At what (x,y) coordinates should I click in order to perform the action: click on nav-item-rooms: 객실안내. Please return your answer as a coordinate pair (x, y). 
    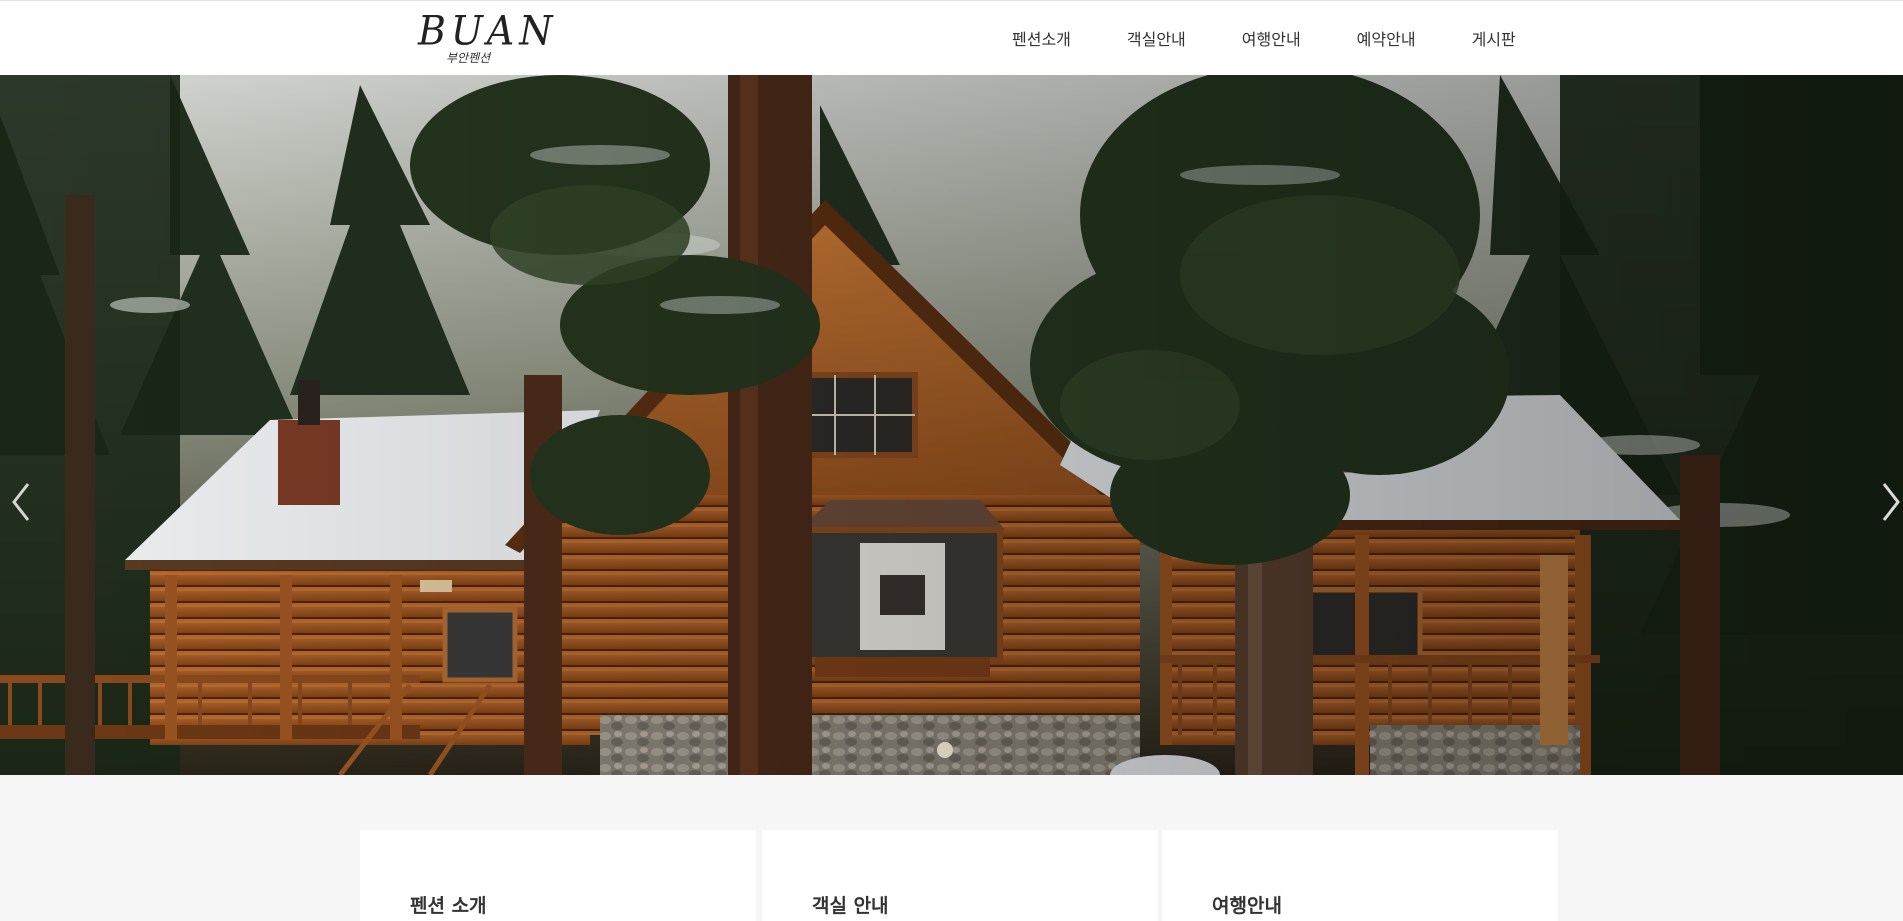
    Looking at the image, I should click on (1156, 38).